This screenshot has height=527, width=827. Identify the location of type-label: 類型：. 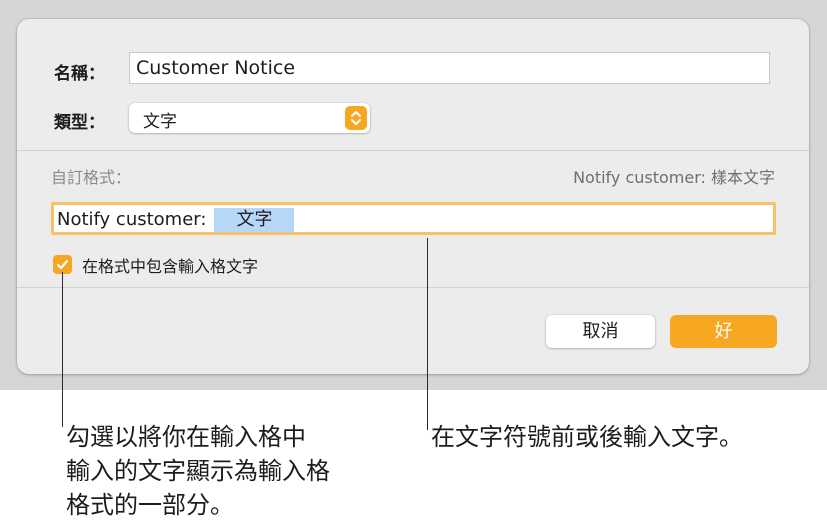
(79, 123).